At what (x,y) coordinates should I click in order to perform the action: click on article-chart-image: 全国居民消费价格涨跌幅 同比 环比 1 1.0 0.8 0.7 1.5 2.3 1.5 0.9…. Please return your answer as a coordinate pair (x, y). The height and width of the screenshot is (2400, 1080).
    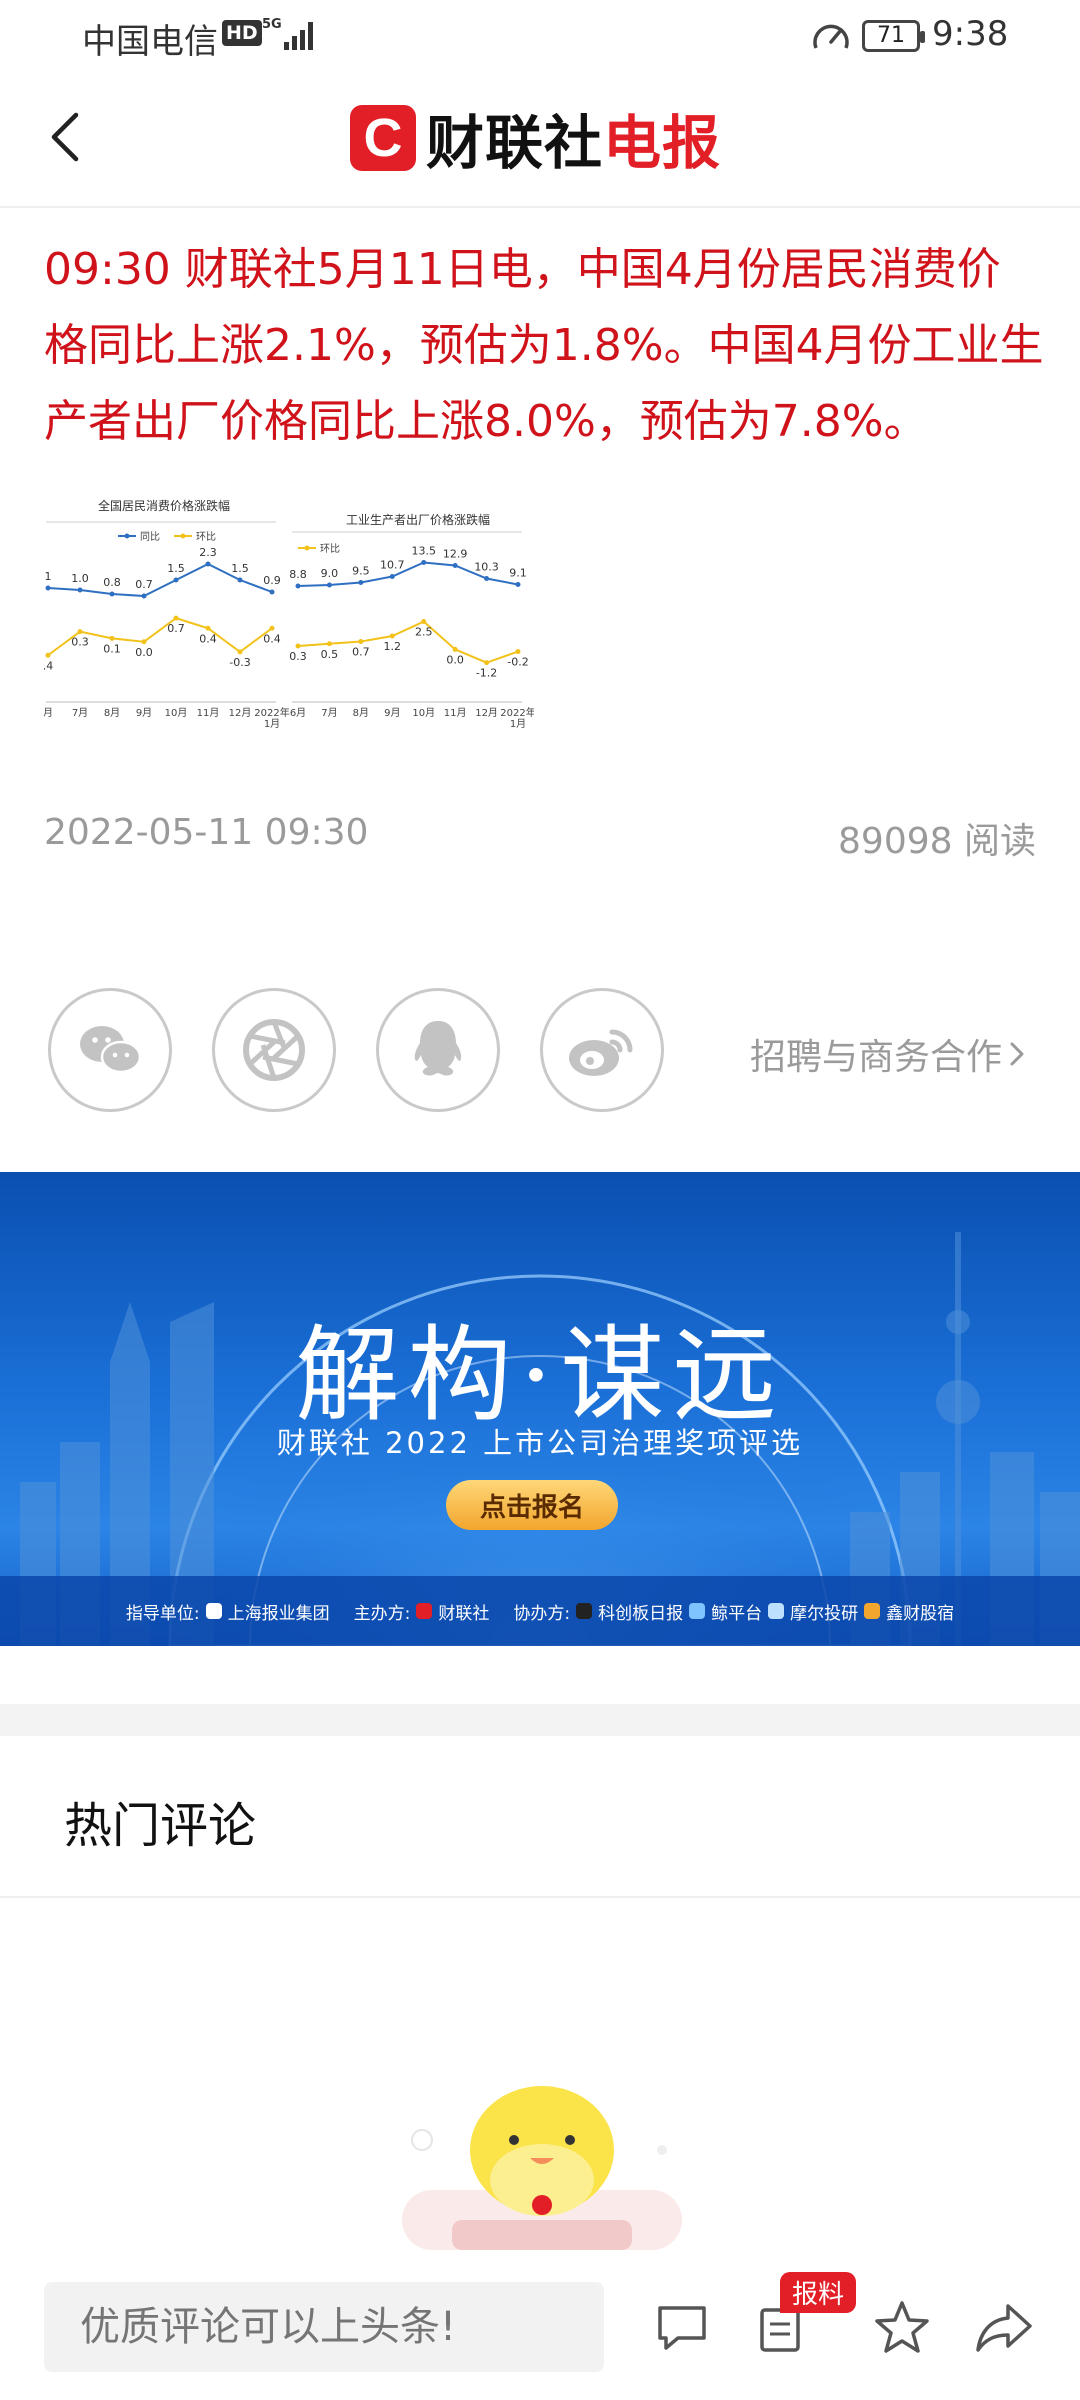
    Looking at the image, I should click on (289, 615).